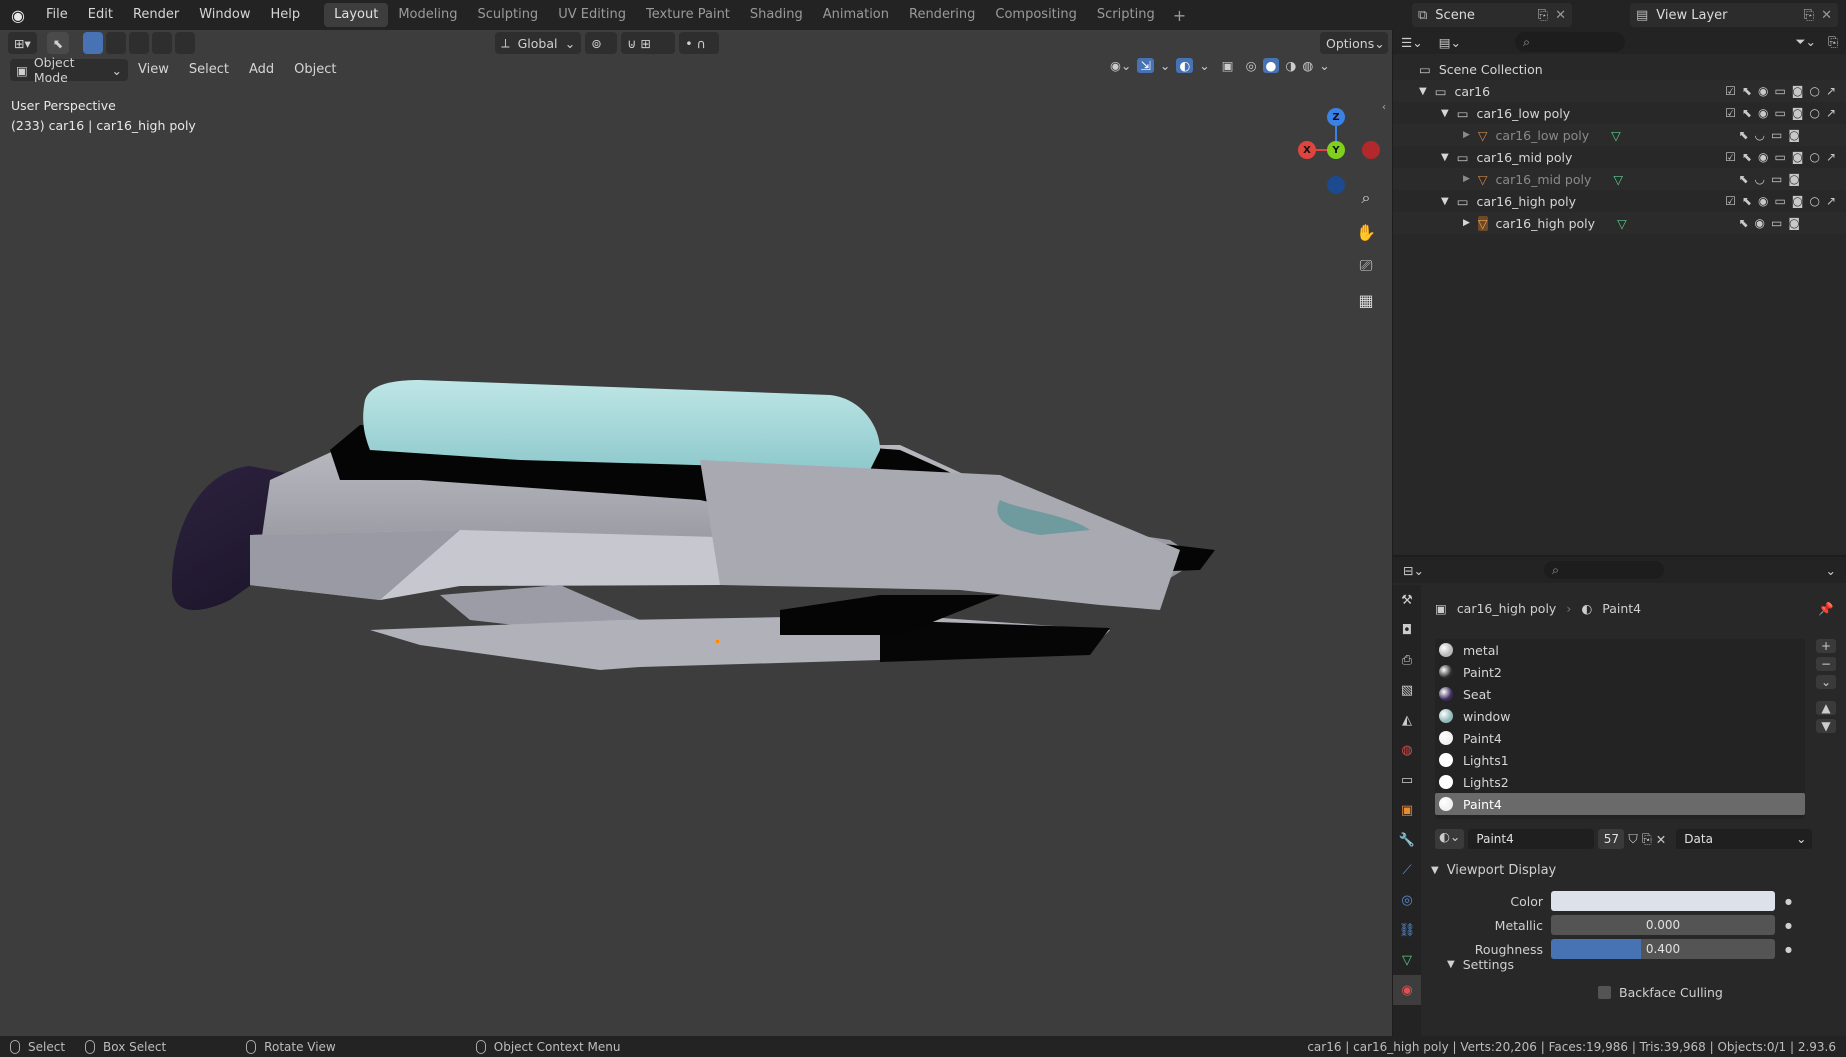 The image size is (1846, 1057). I want to click on material-tab-icon: ◉, so click(1407, 990).